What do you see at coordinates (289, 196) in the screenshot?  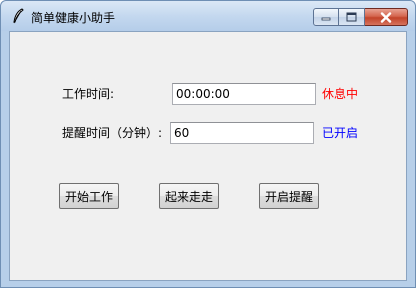 I see `enable-reminder-button: 开启提醒` at bounding box center [289, 196].